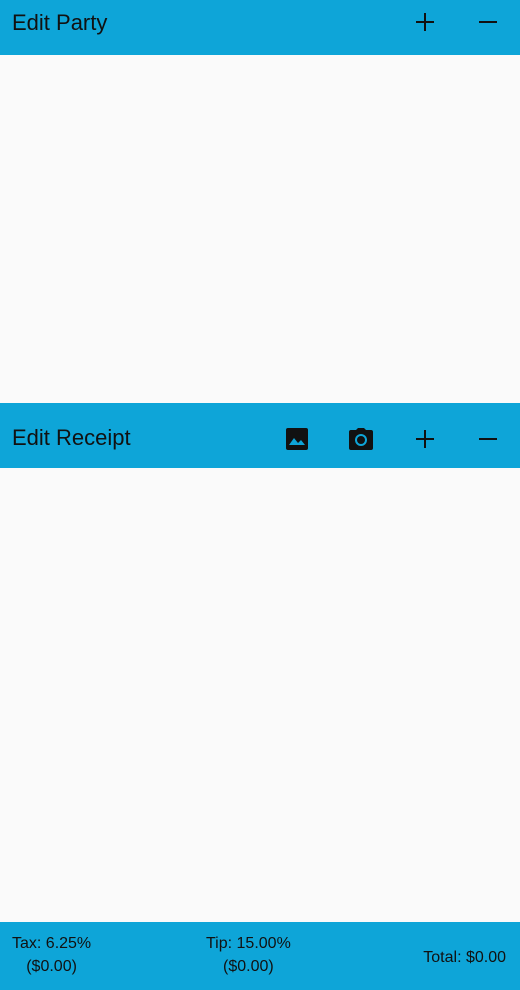  I want to click on receipt-title: Edit Receipt, so click(71, 437).